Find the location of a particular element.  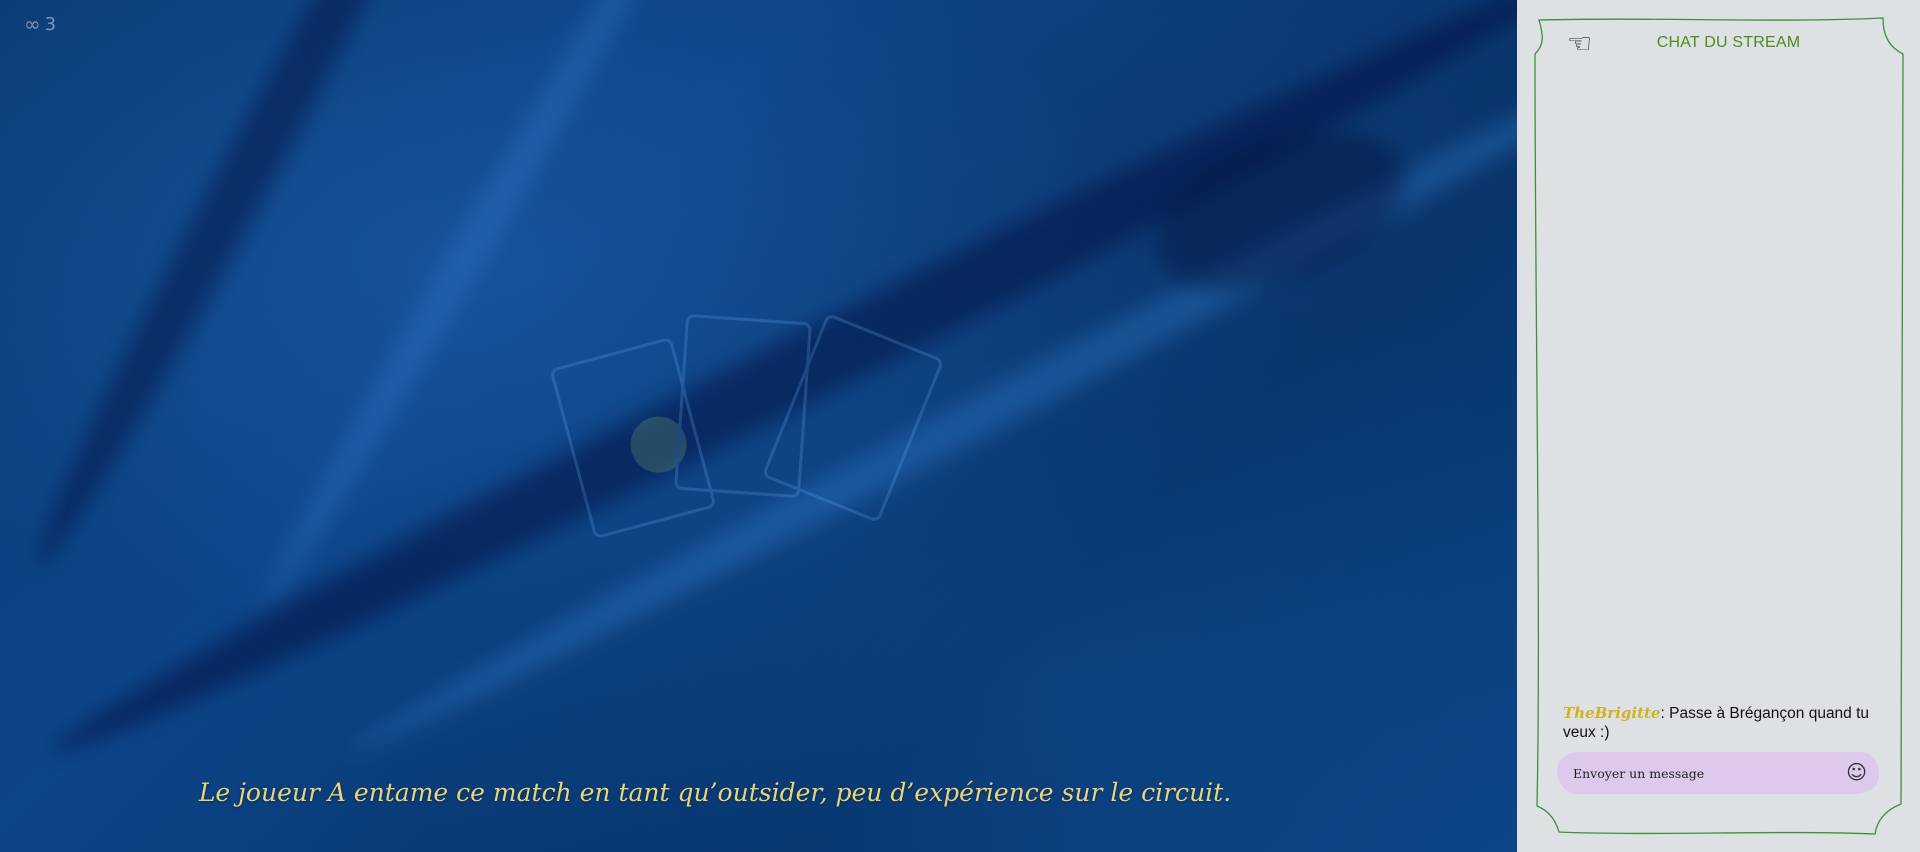

chat-title: CHAT DU STREAM is located at coordinates (1728, 42).